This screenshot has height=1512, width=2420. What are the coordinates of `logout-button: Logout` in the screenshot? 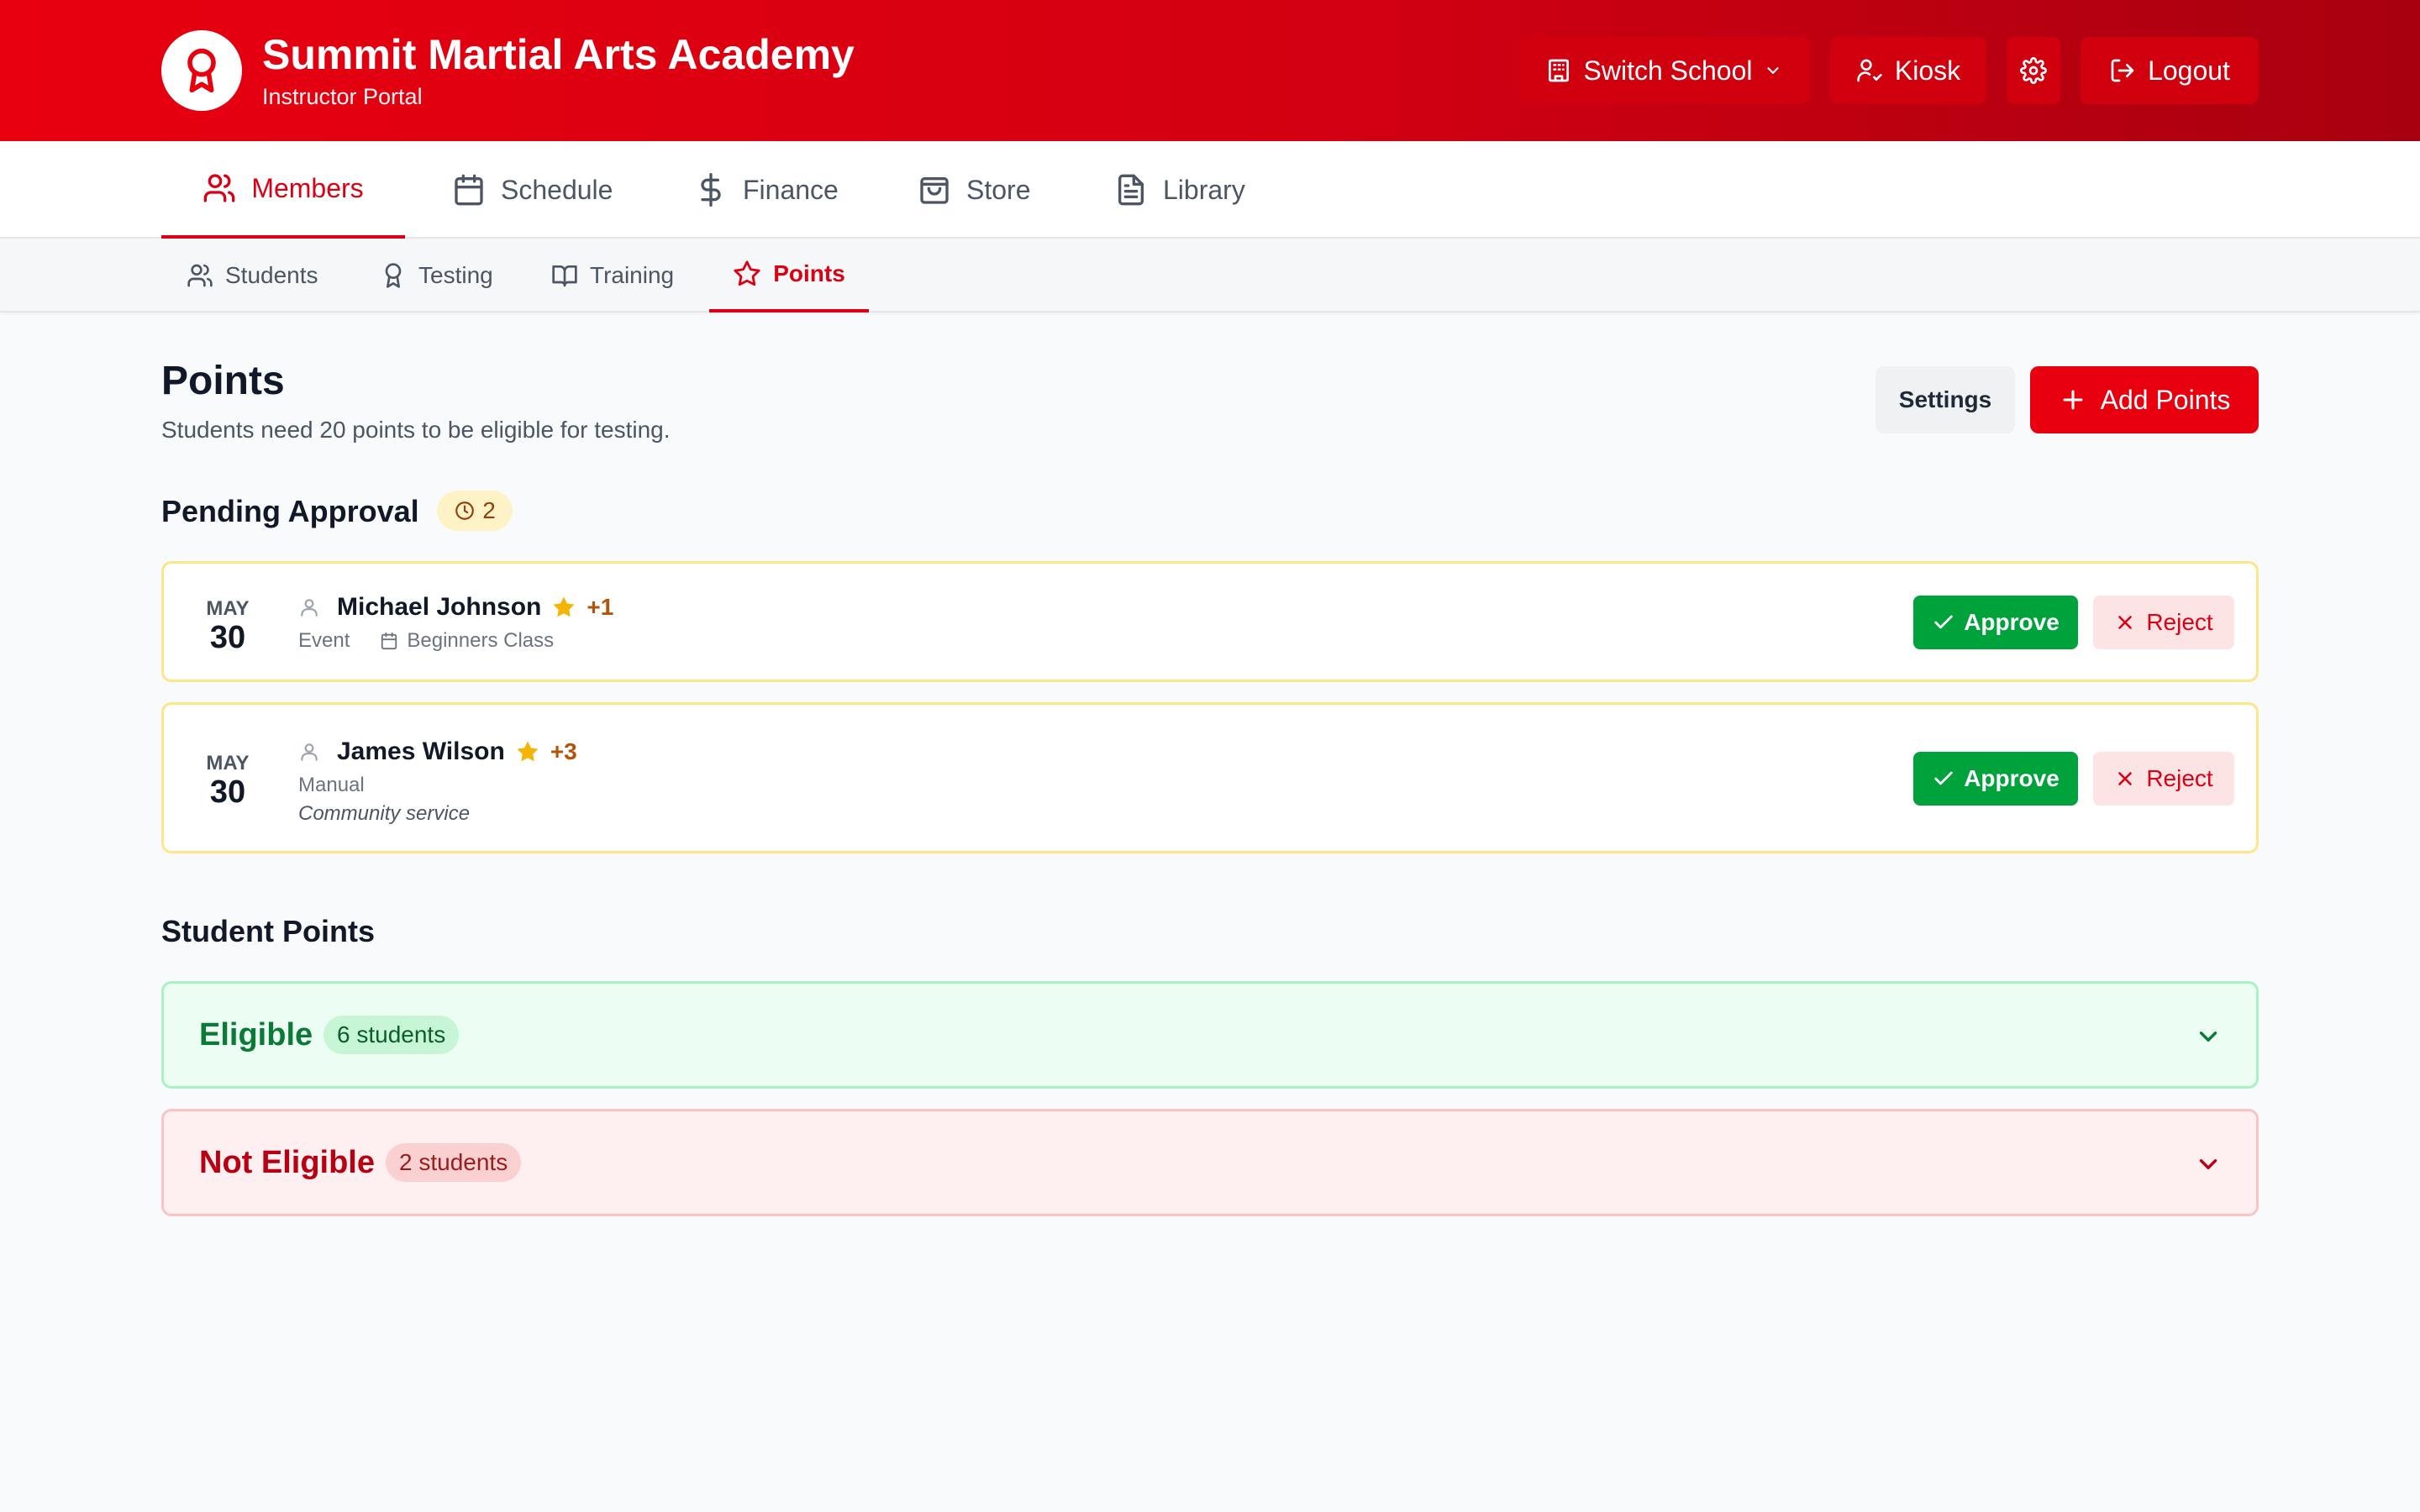 It's located at (2170, 70).